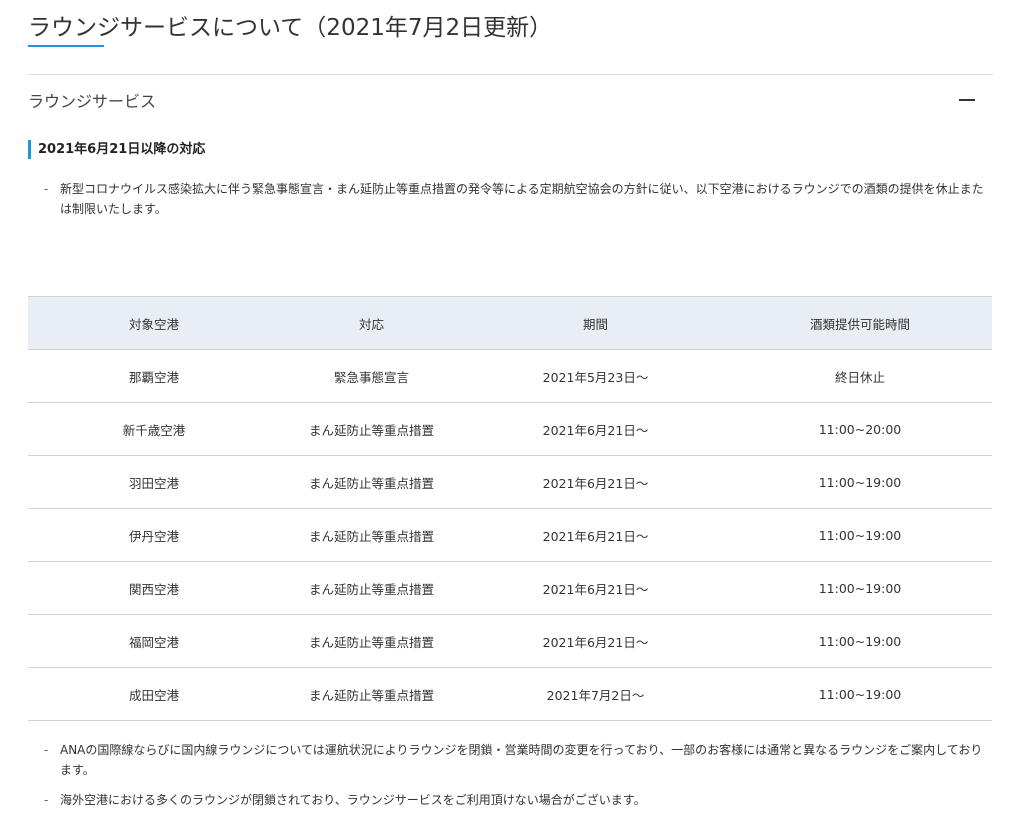 Image resolution: width=1024 pixels, height=838 pixels. I want to click on cell-airport: 福岡空港, so click(153, 642).